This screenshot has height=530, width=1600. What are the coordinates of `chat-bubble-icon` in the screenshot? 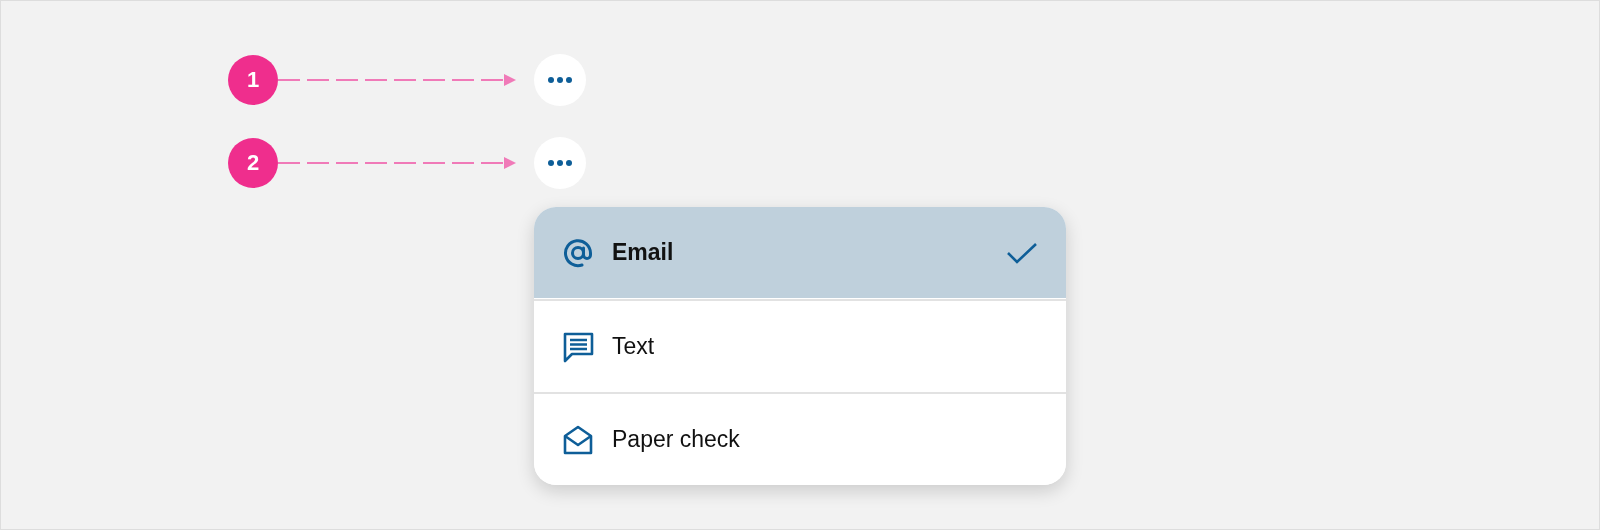 It's located at (578, 346).